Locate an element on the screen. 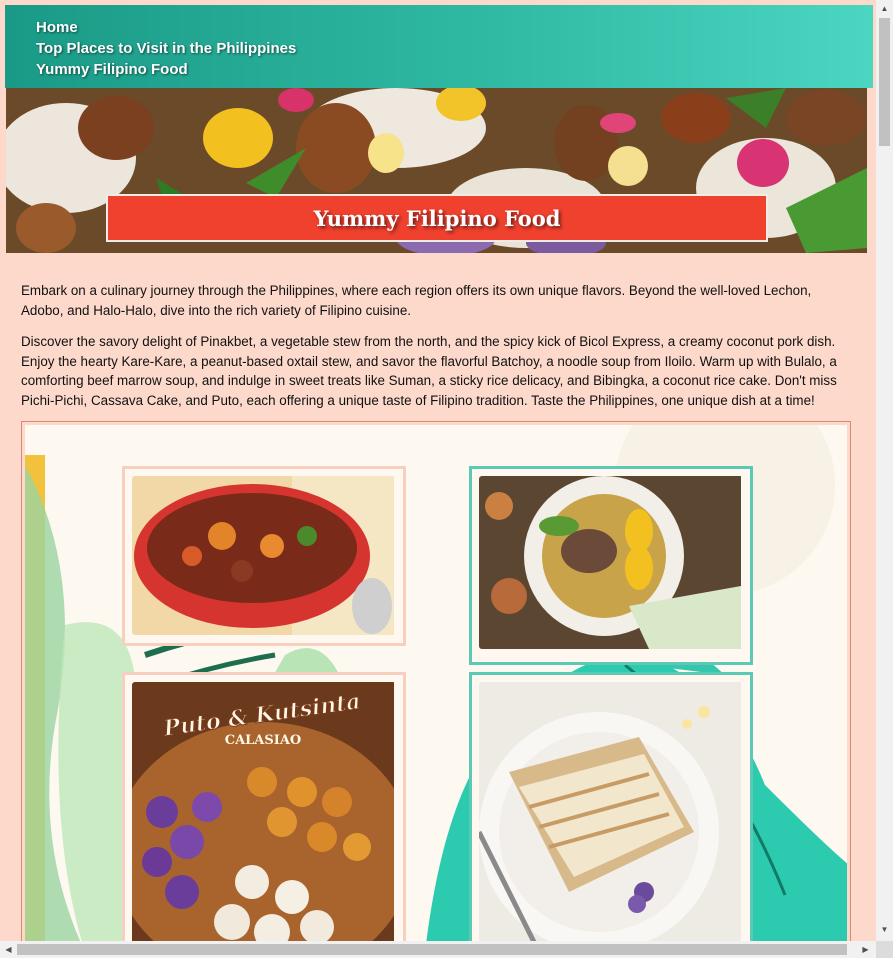  nav-link-top-places: Top Places to Visit in the Philippines is located at coordinates (166, 48).